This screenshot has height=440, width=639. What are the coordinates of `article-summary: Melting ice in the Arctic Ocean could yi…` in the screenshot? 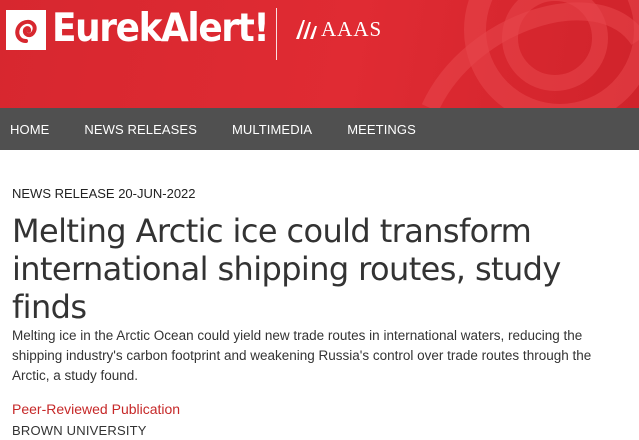 It's located at (302, 355).